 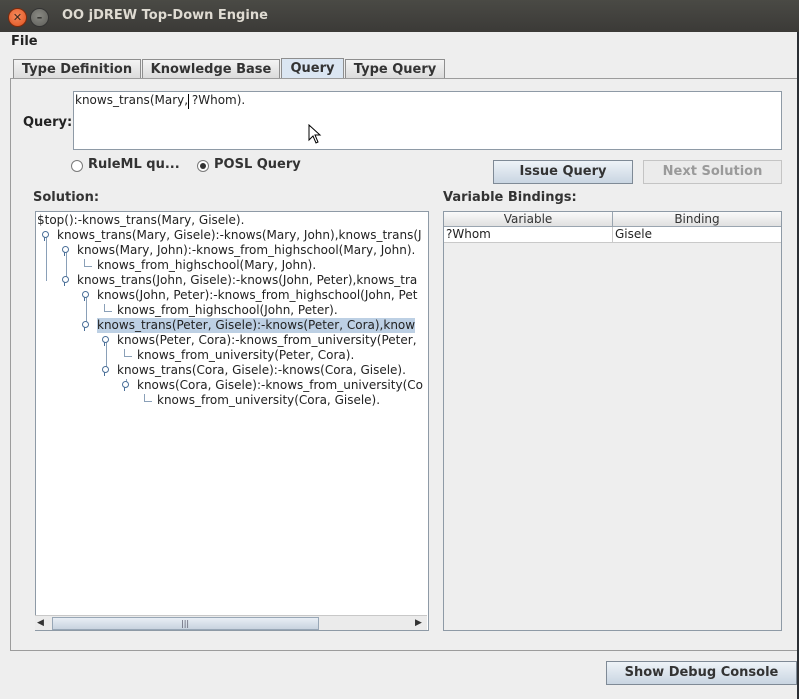 What do you see at coordinates (697, 235) in the screenshot?
I see `table-cell-binding: Gisele` at bounding box center [697, 235].